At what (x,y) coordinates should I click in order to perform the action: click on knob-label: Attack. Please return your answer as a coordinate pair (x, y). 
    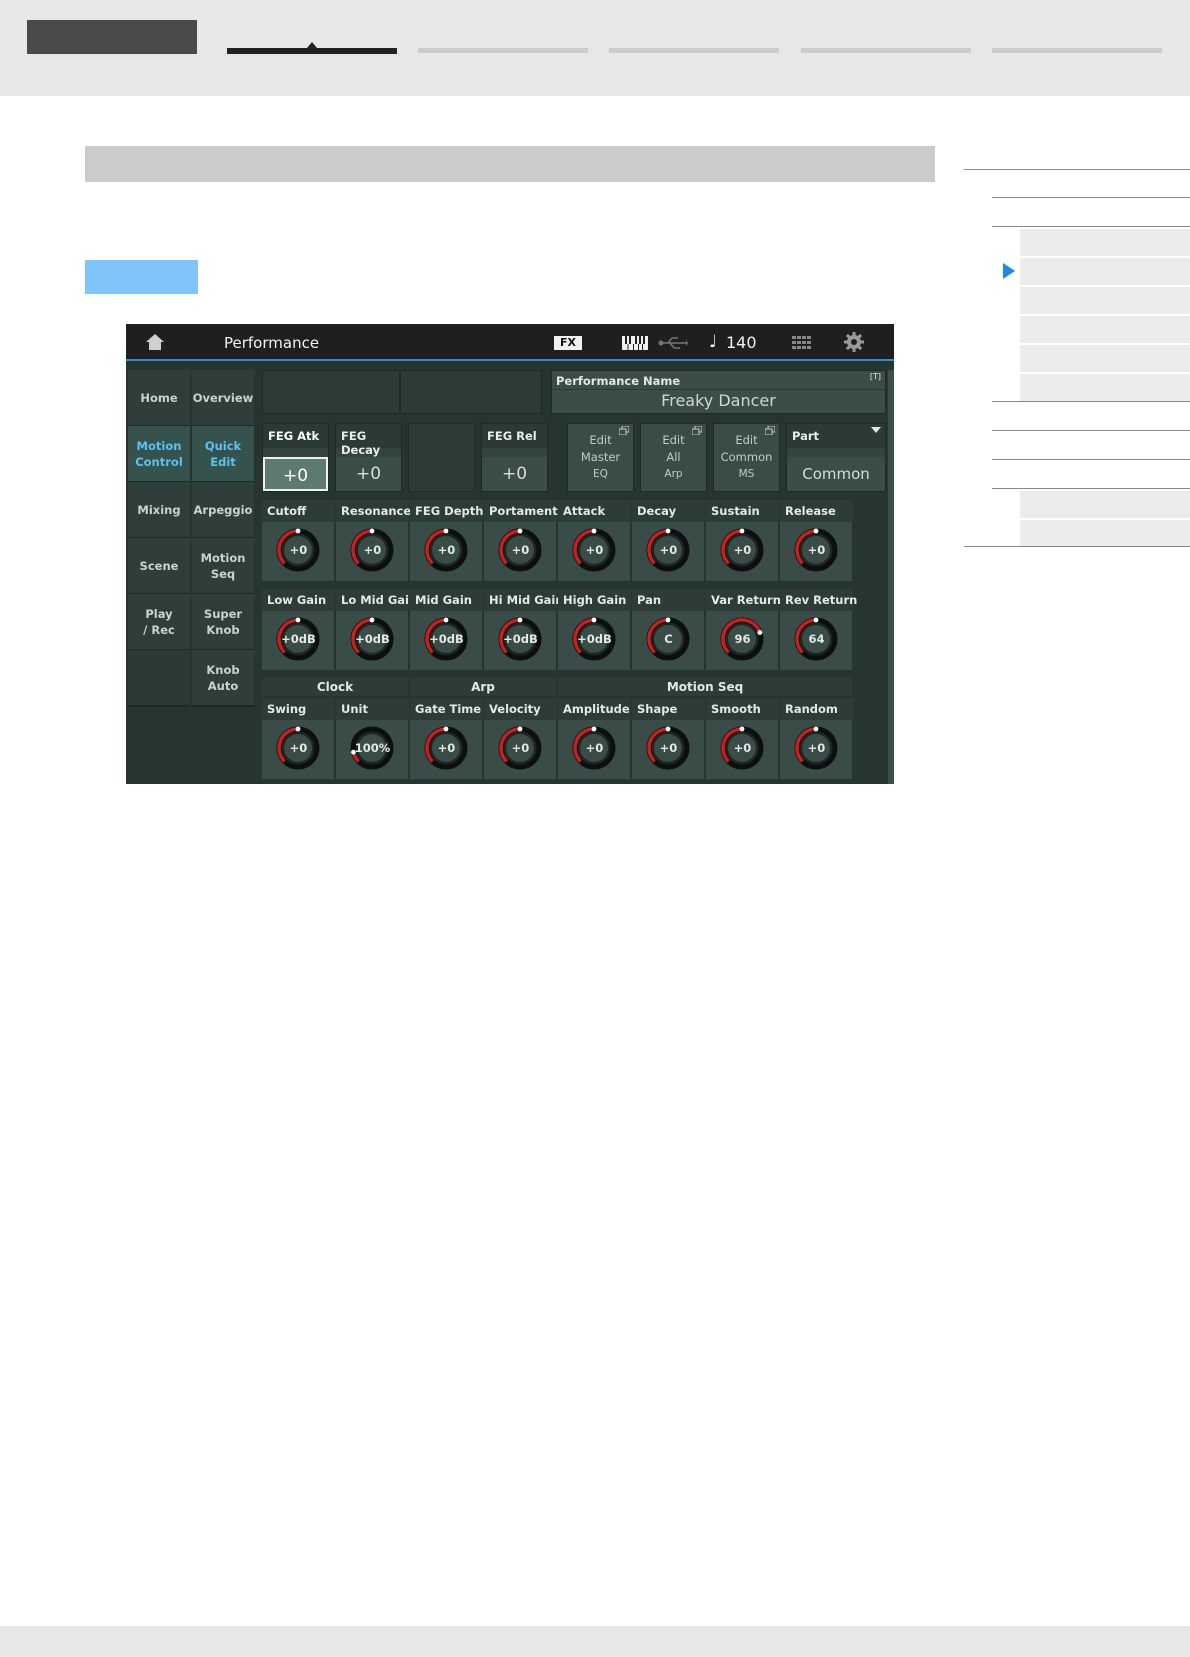
    Looking at the image, I should click on (594, 511).